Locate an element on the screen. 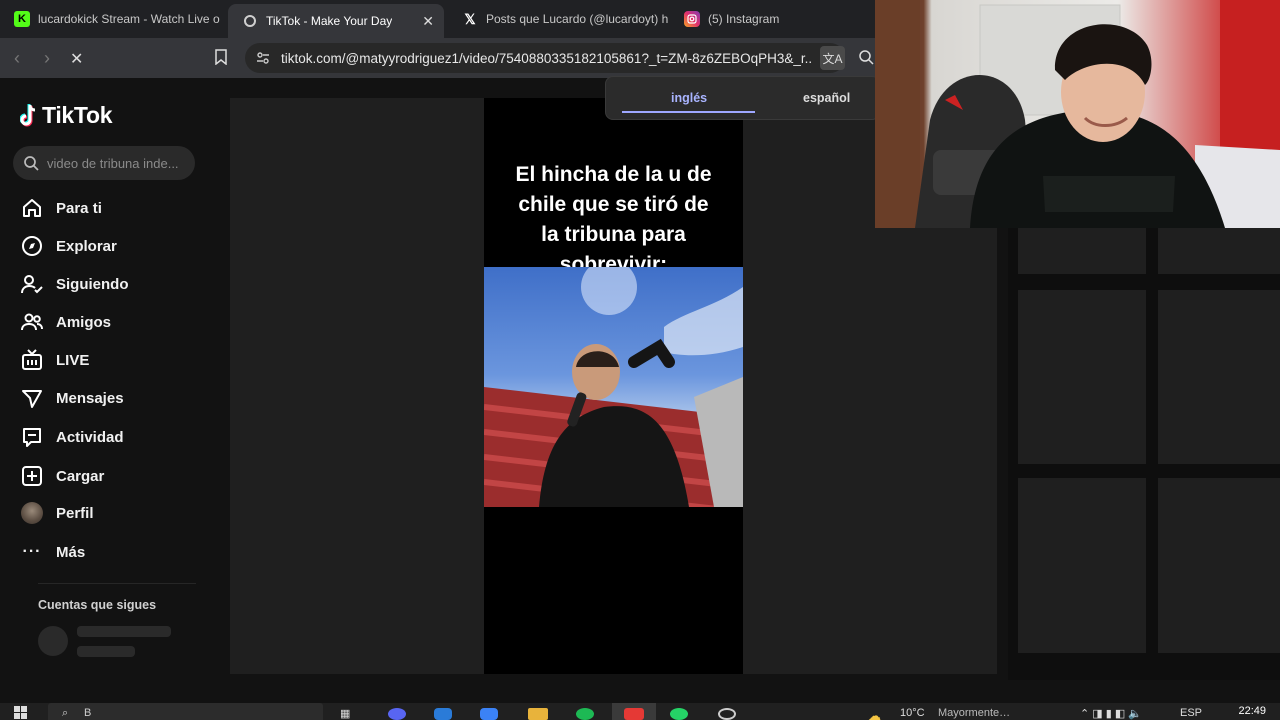 This screenshot has width=1280, height=720. tray-icons: ⌃ ◨ ▮ ◧ 🔈 is located at coordinates (1111, 713).